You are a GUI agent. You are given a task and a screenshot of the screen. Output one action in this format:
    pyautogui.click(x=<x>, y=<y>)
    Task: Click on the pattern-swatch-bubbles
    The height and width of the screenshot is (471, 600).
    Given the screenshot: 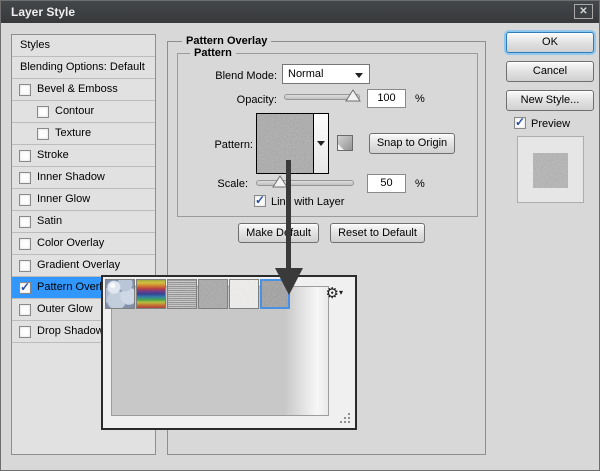 What is the action you would take?
    pyautogui.click(x=120, y=294)
    